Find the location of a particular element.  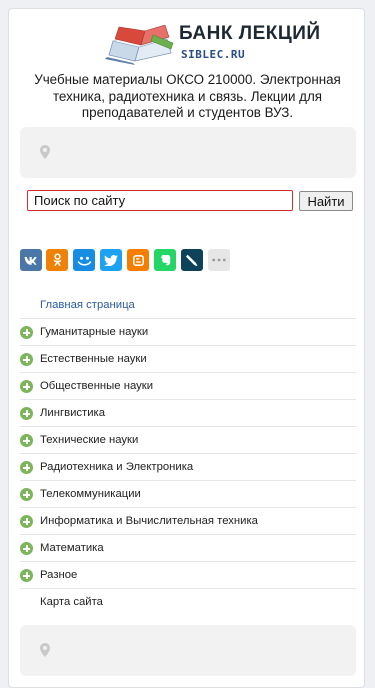

menu-item-informatics: Информатика и Вычислительная техника is located at coordinates (188, 521).